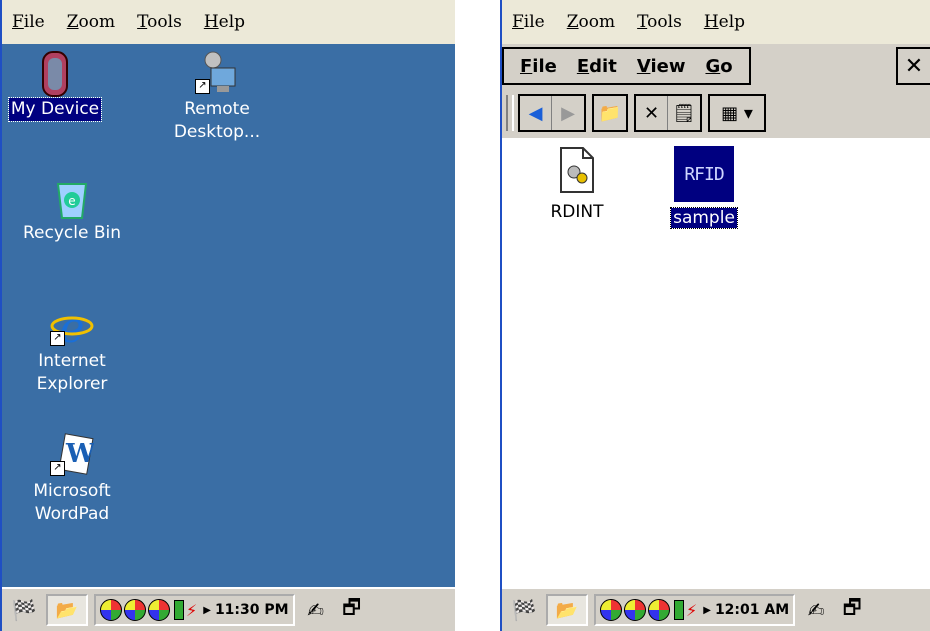 The image size is (930, 631). I want to click on menu-file: File, so click(538, 66).